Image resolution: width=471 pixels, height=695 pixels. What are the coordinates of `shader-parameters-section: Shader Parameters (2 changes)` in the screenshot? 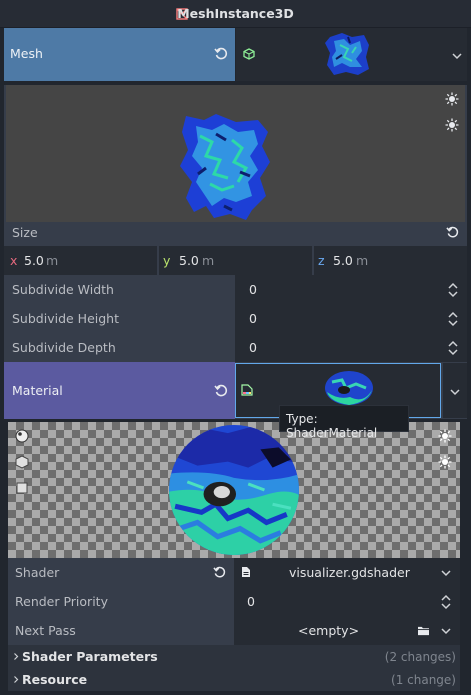 It's located at (234, 656).